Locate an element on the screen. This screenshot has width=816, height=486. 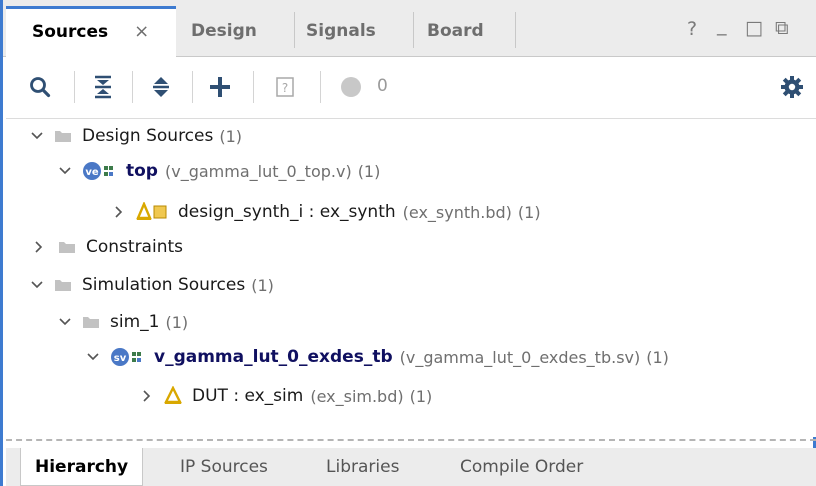
tab-design-label: Design is located at coordinates (224, 31).